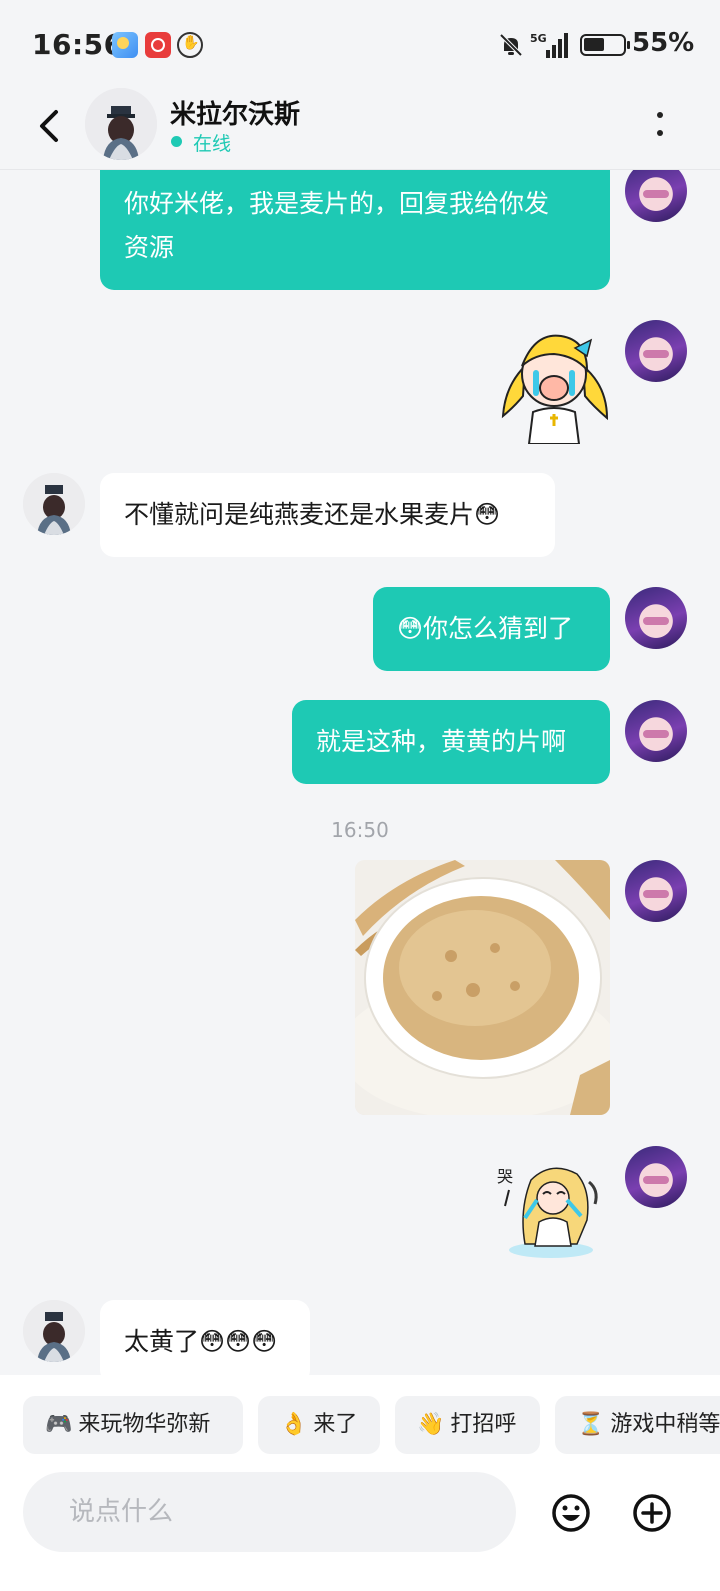 The image size is (720, 1591). What do you see at coordinates (652, 1513) in the screenshot?
I see `add-attachment-icon` at bounding box center [652, 1513].